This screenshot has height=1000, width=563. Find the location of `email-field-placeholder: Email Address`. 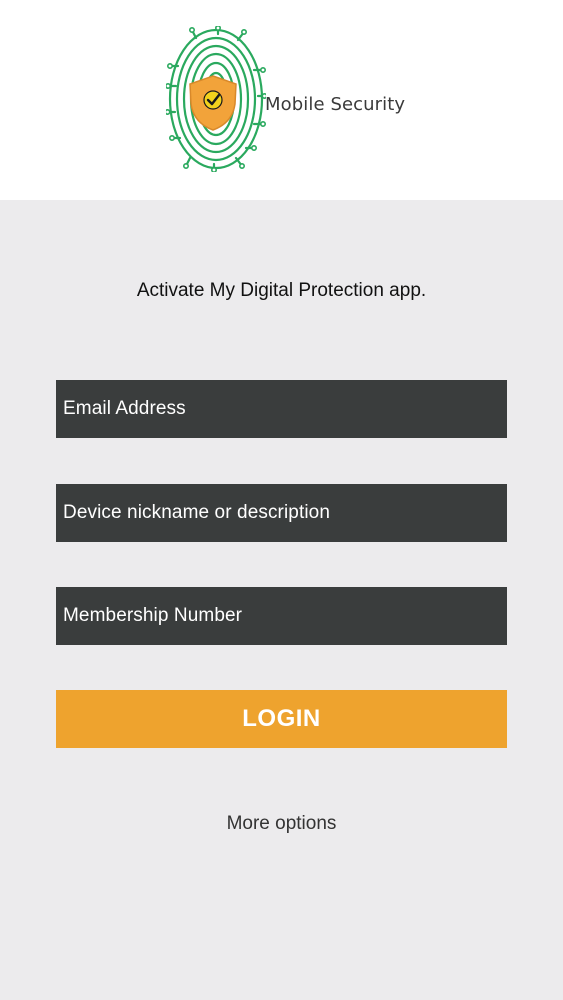

email-field-placeholder: Email Address is located at coordinates (124, 408).